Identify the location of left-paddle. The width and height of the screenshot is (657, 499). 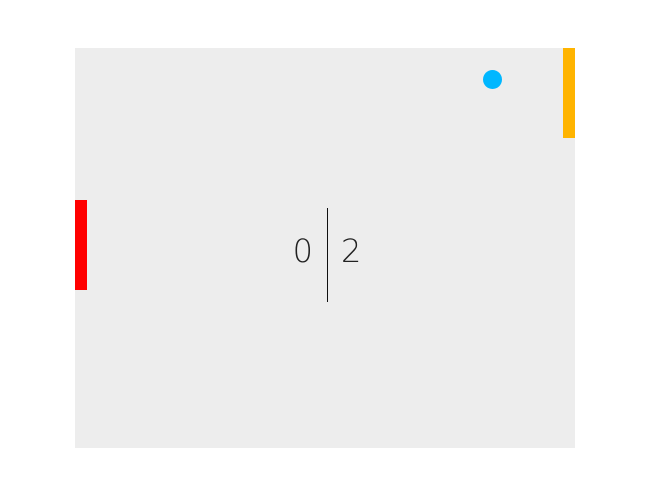
(81, 245).